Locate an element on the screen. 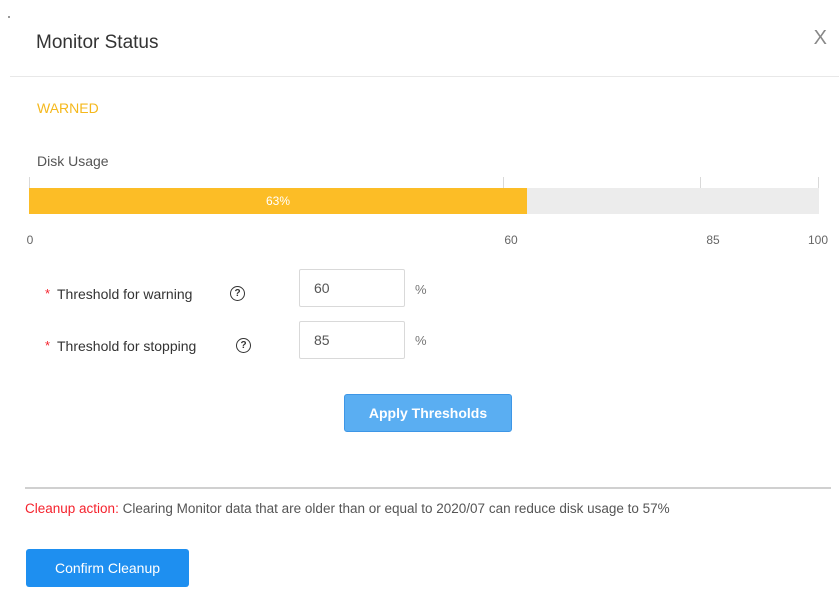 This screenshot has height=597, width=839. status-label: WARNED is located at coordinates (68, 108).